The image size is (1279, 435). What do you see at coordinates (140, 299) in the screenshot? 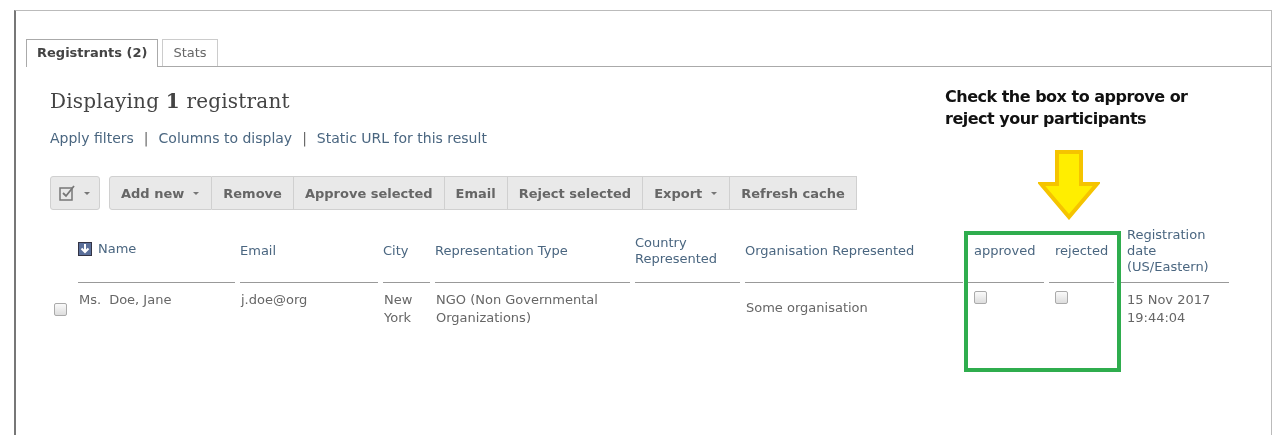
I see `table-cell: Doe, Jane` at bounding box center [140, 299].